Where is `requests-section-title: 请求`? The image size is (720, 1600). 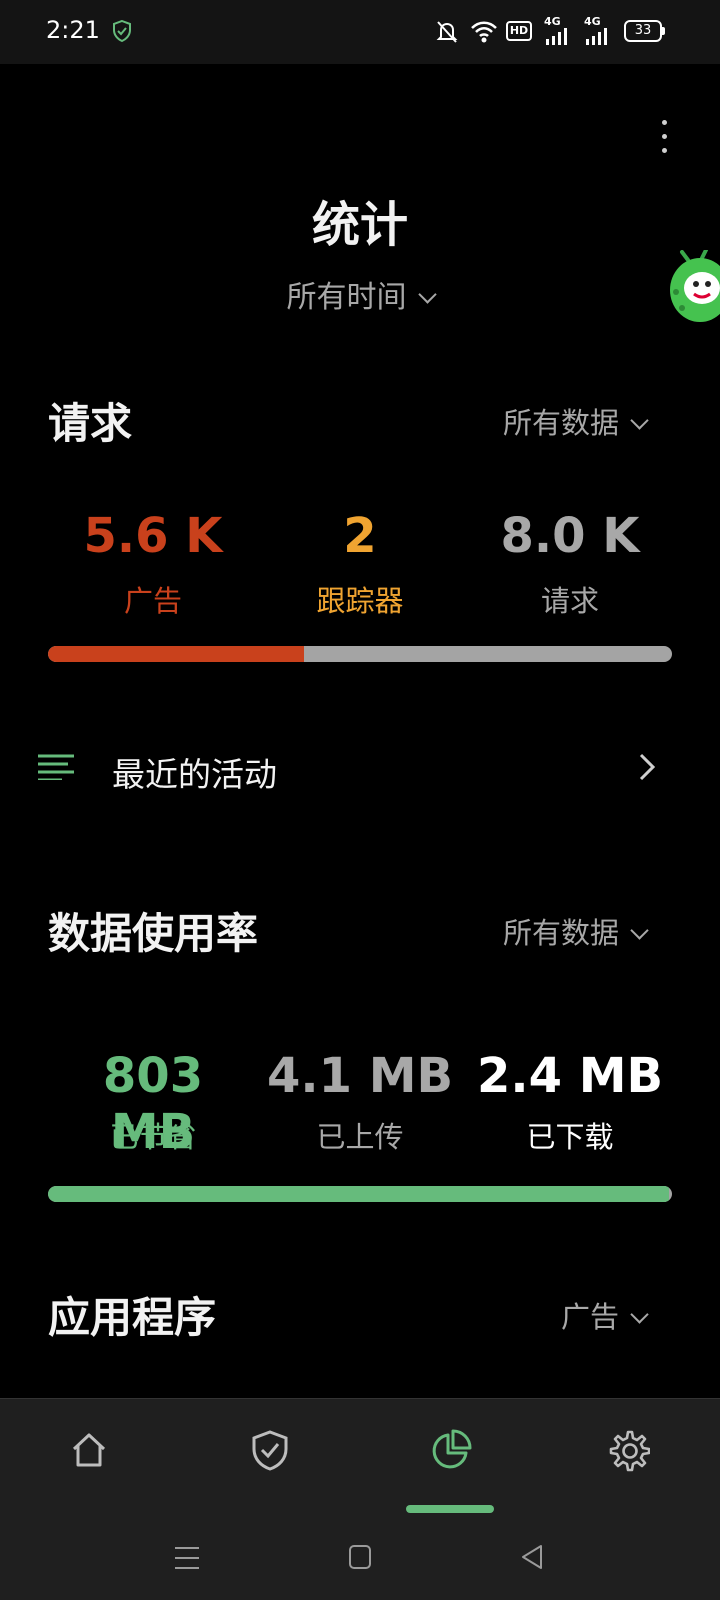 requests-section-title: 请求 is located at coordinates (90, 423).